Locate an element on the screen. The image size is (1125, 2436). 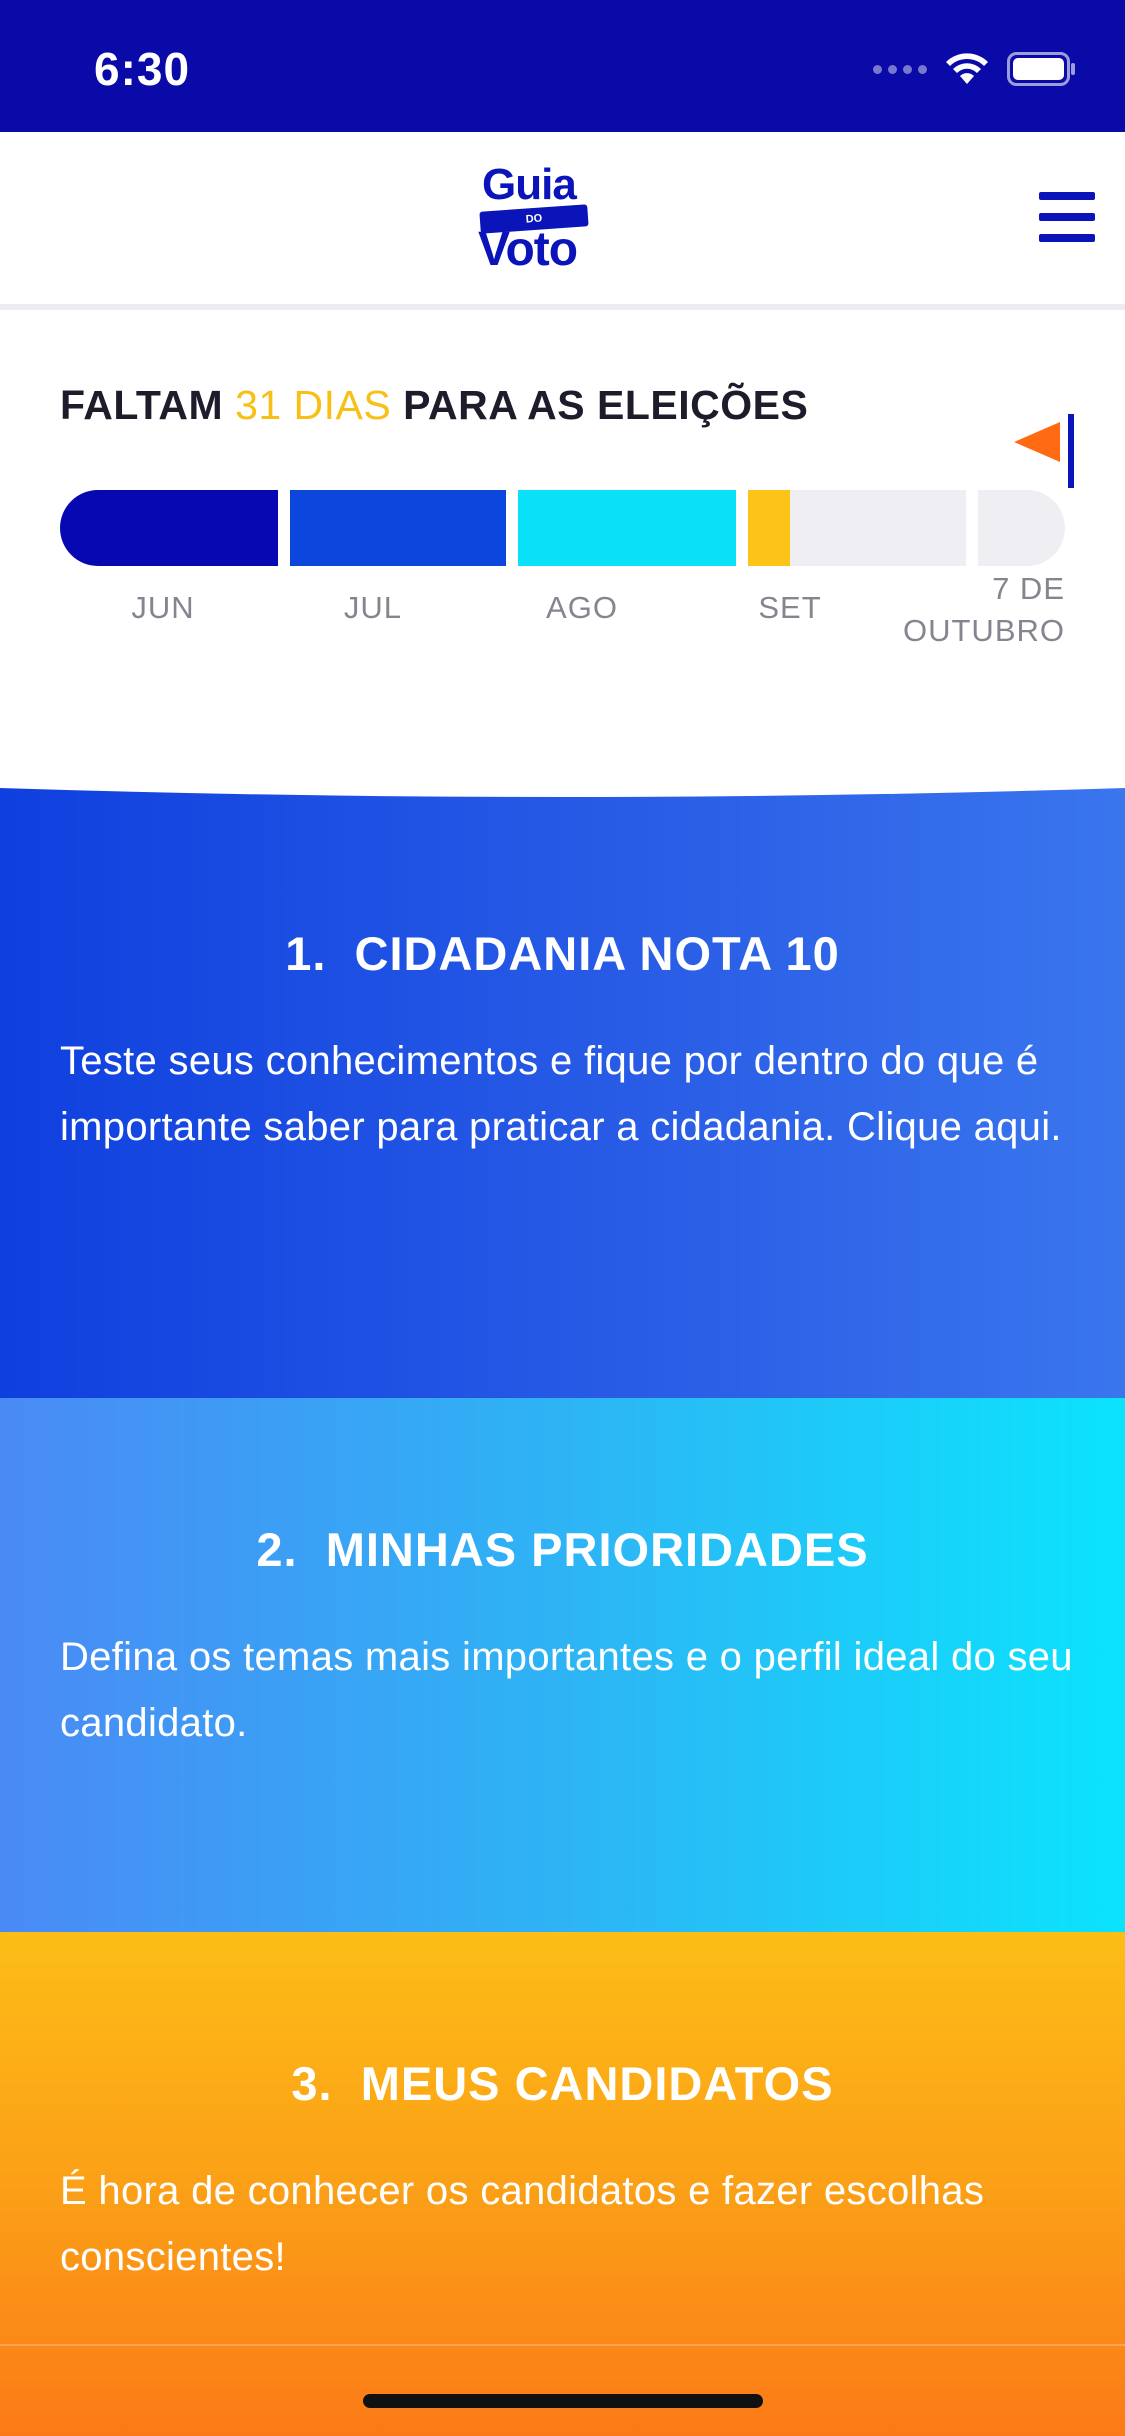
card-title: 1. CIDADANIA NOTA 10 is located at coordinates (562, 953).